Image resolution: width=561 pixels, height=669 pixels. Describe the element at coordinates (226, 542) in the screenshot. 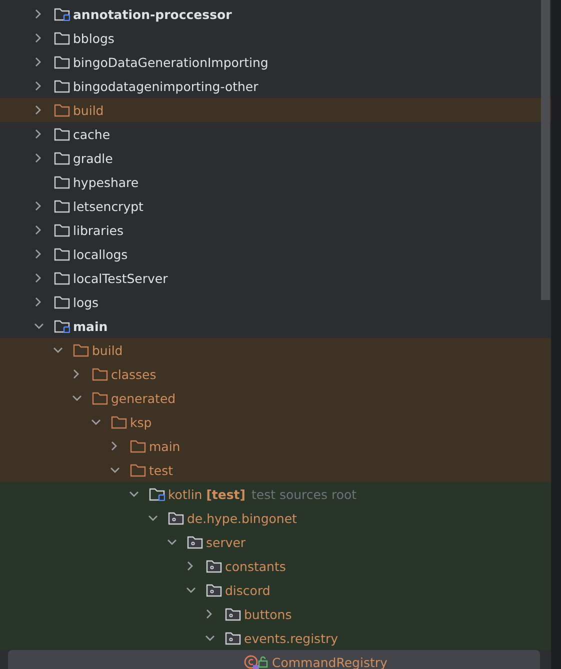

I see `item-name: server` at that location.